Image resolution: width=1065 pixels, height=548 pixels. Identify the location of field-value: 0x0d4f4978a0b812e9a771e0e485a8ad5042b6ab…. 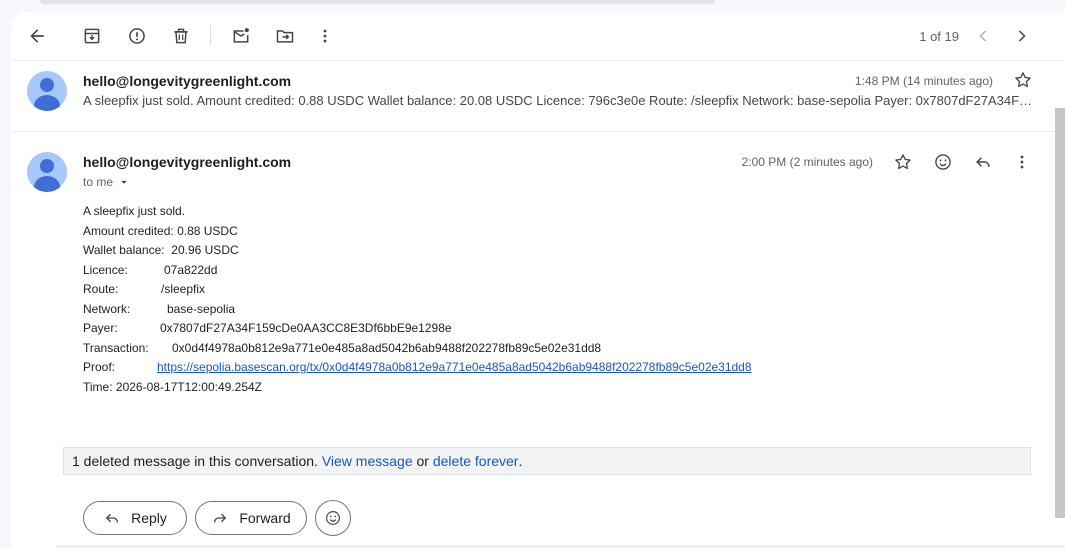
(387, 347).